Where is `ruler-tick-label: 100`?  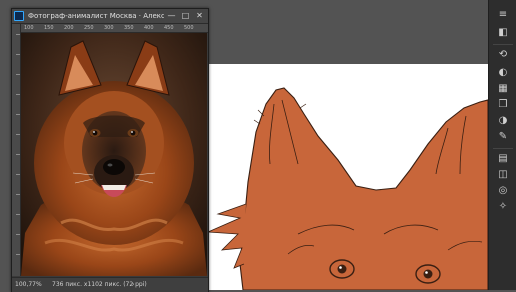 ruler-tick-label: 100 is located at coordinates (29, 28).